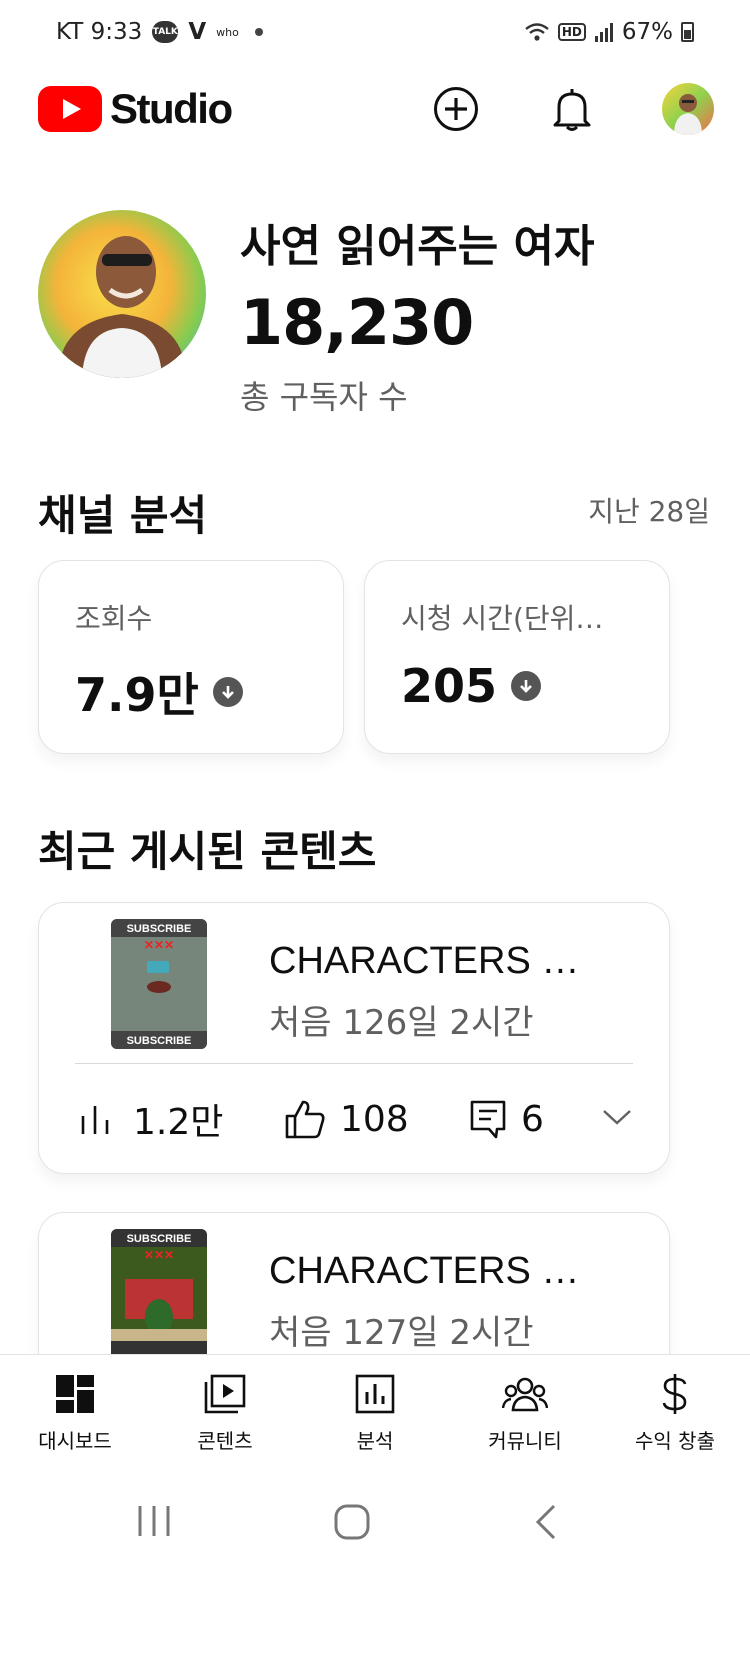 The height and width of the screenshot is (1667, 750). I want to click on vonage-notification-icon: V, so click(197, 32).